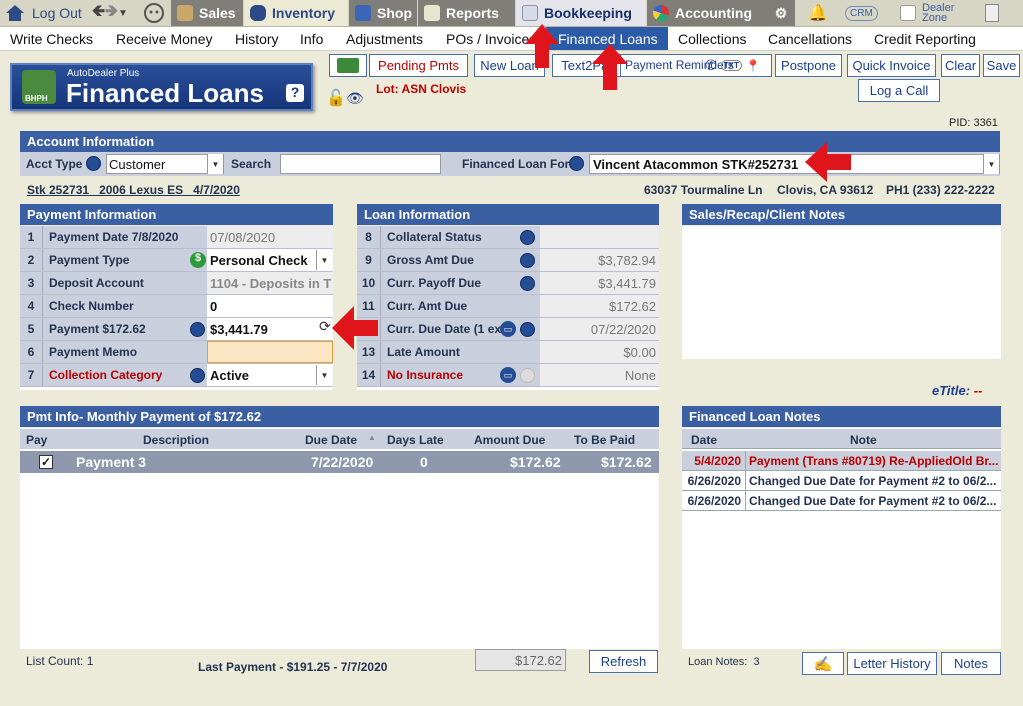 Image resolution: width=1023 pixels, height=706 pixels. I want to click on subnav-info: Info, so click(311, 39).